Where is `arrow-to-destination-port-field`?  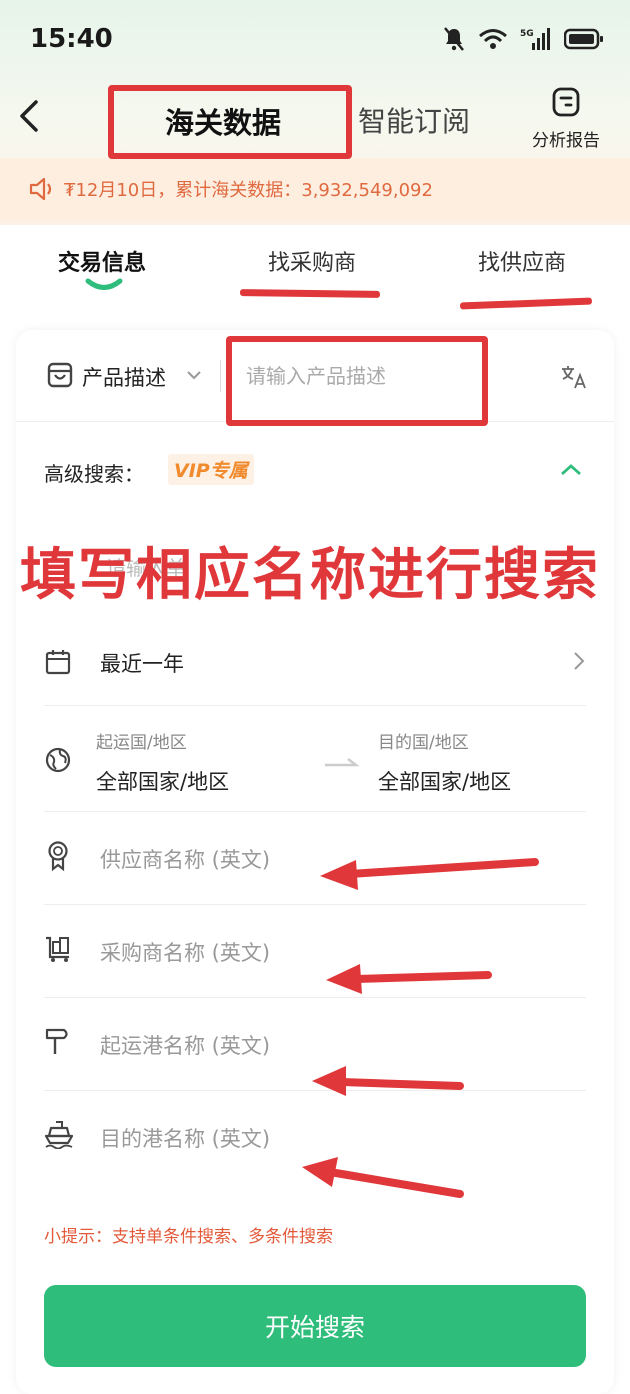 arrow-to-destination-port-field is located at coordinates (383, 1177).